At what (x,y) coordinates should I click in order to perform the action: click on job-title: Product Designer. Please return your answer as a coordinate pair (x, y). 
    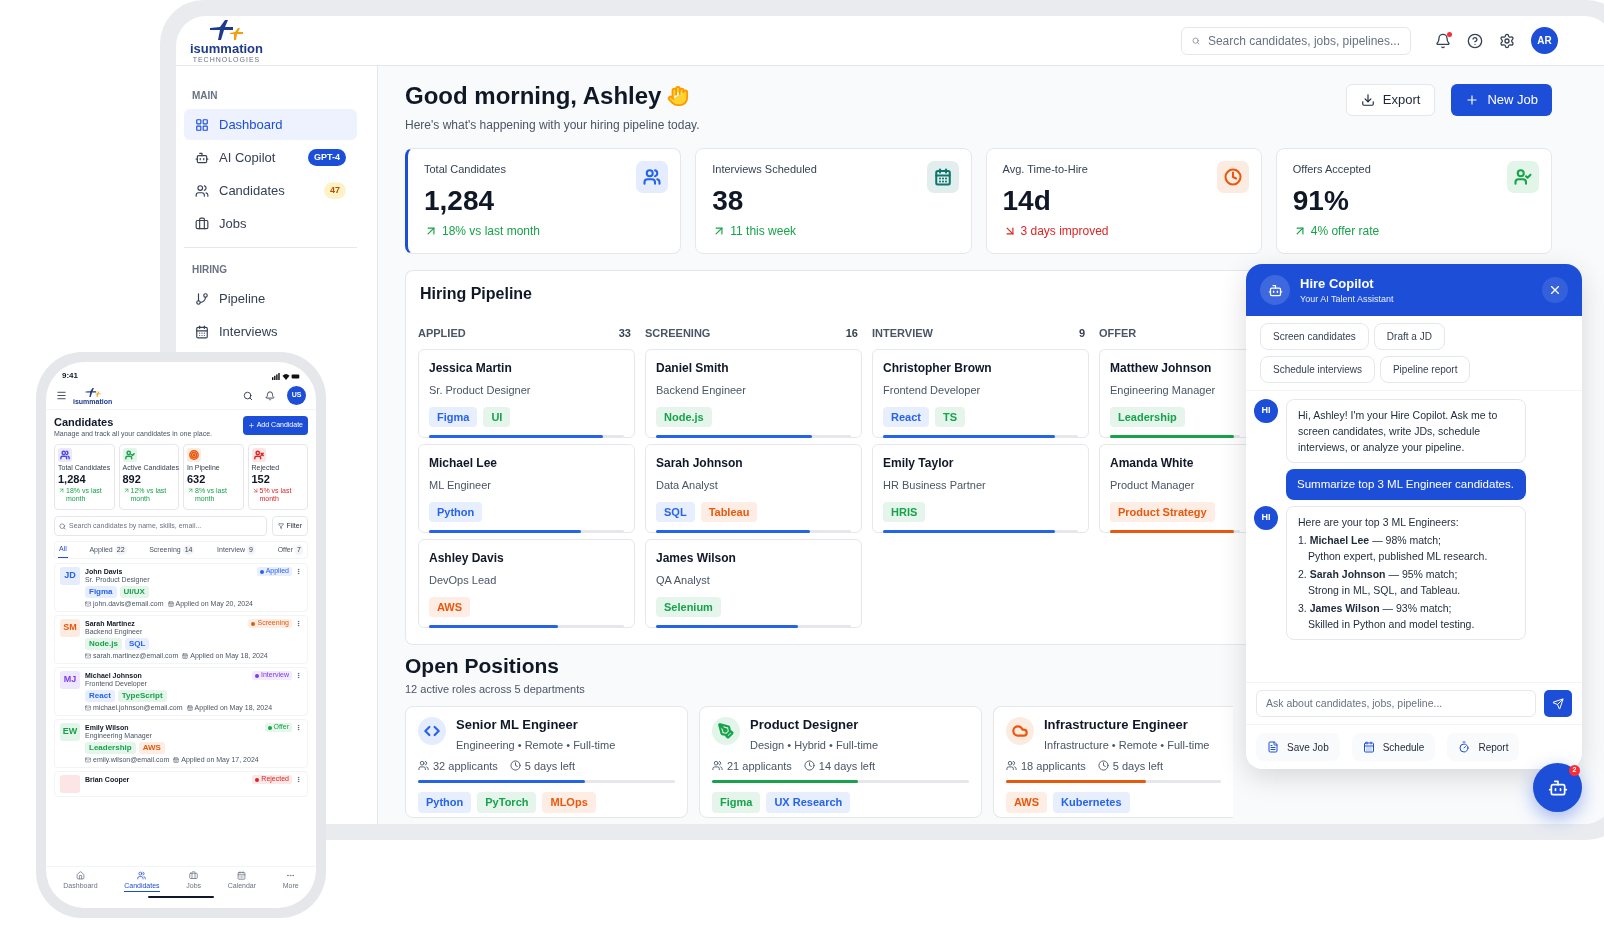
    Looking at the image, I should click on (805, 724).